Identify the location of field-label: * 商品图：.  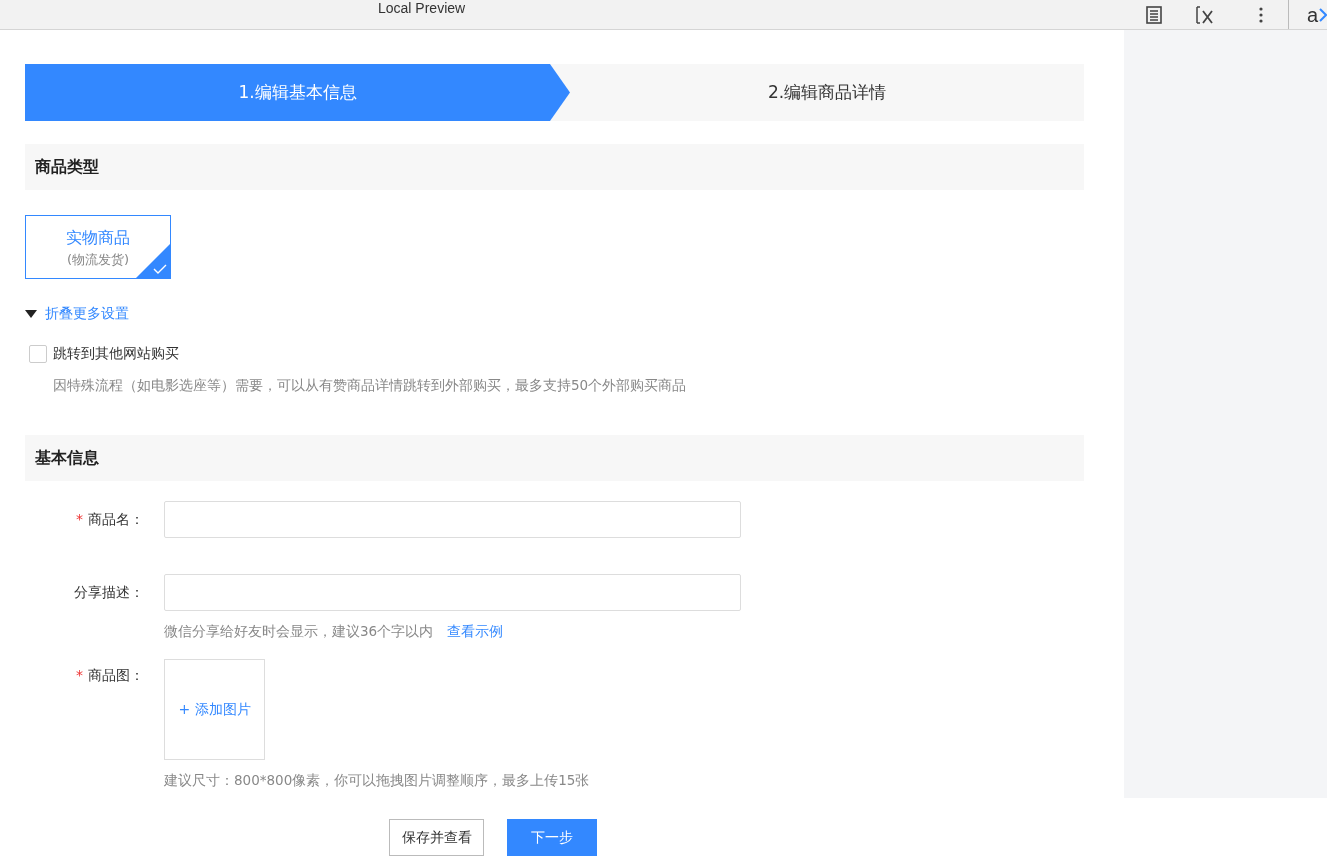
(110, 675).